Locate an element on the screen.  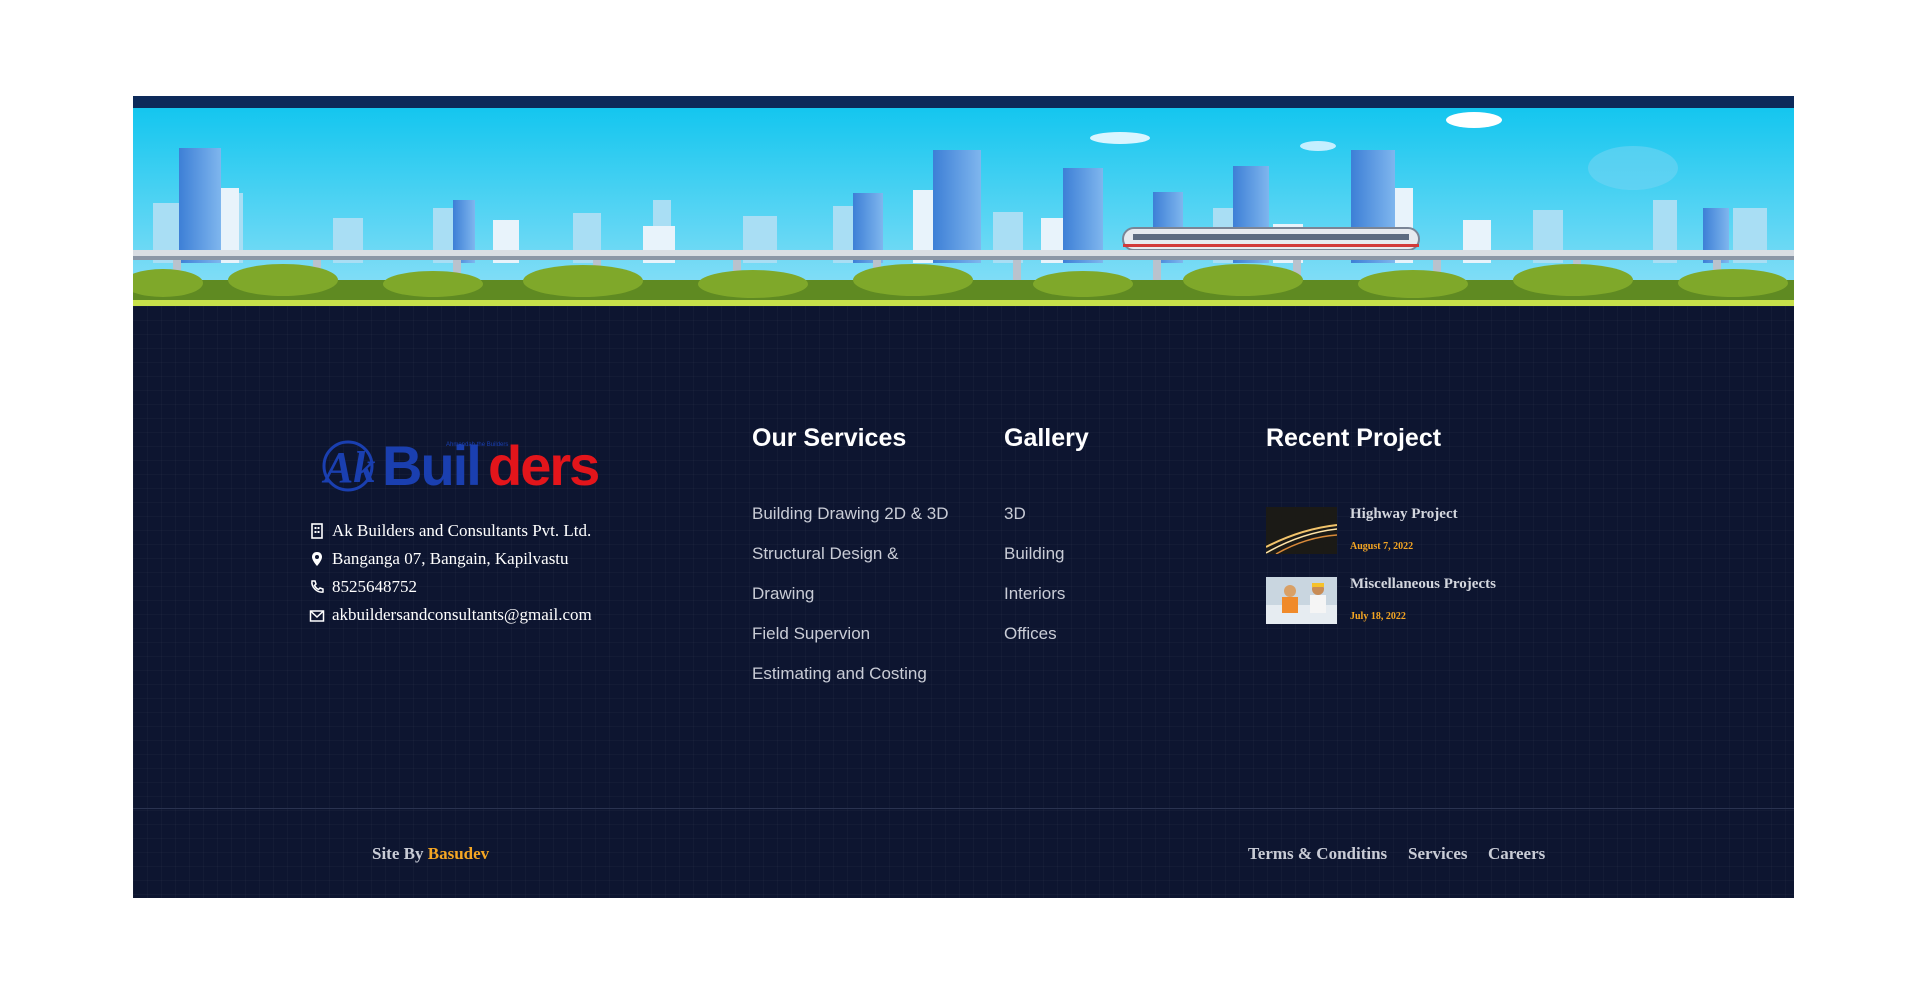
location-pin-icon is located at coordinates (317, 559).